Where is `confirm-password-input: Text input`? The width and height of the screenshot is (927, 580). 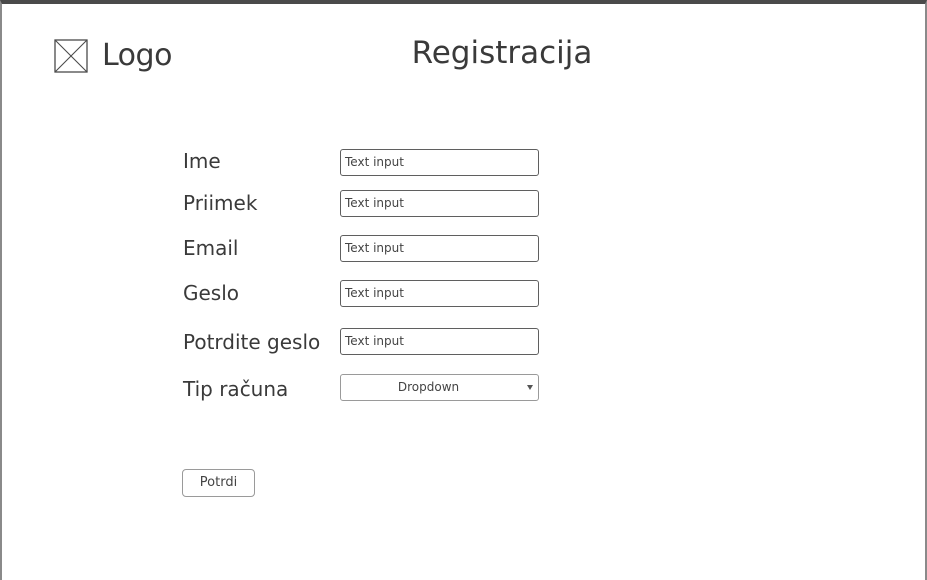 confirm-password-input: Text input is located at coordinates (439, 341).